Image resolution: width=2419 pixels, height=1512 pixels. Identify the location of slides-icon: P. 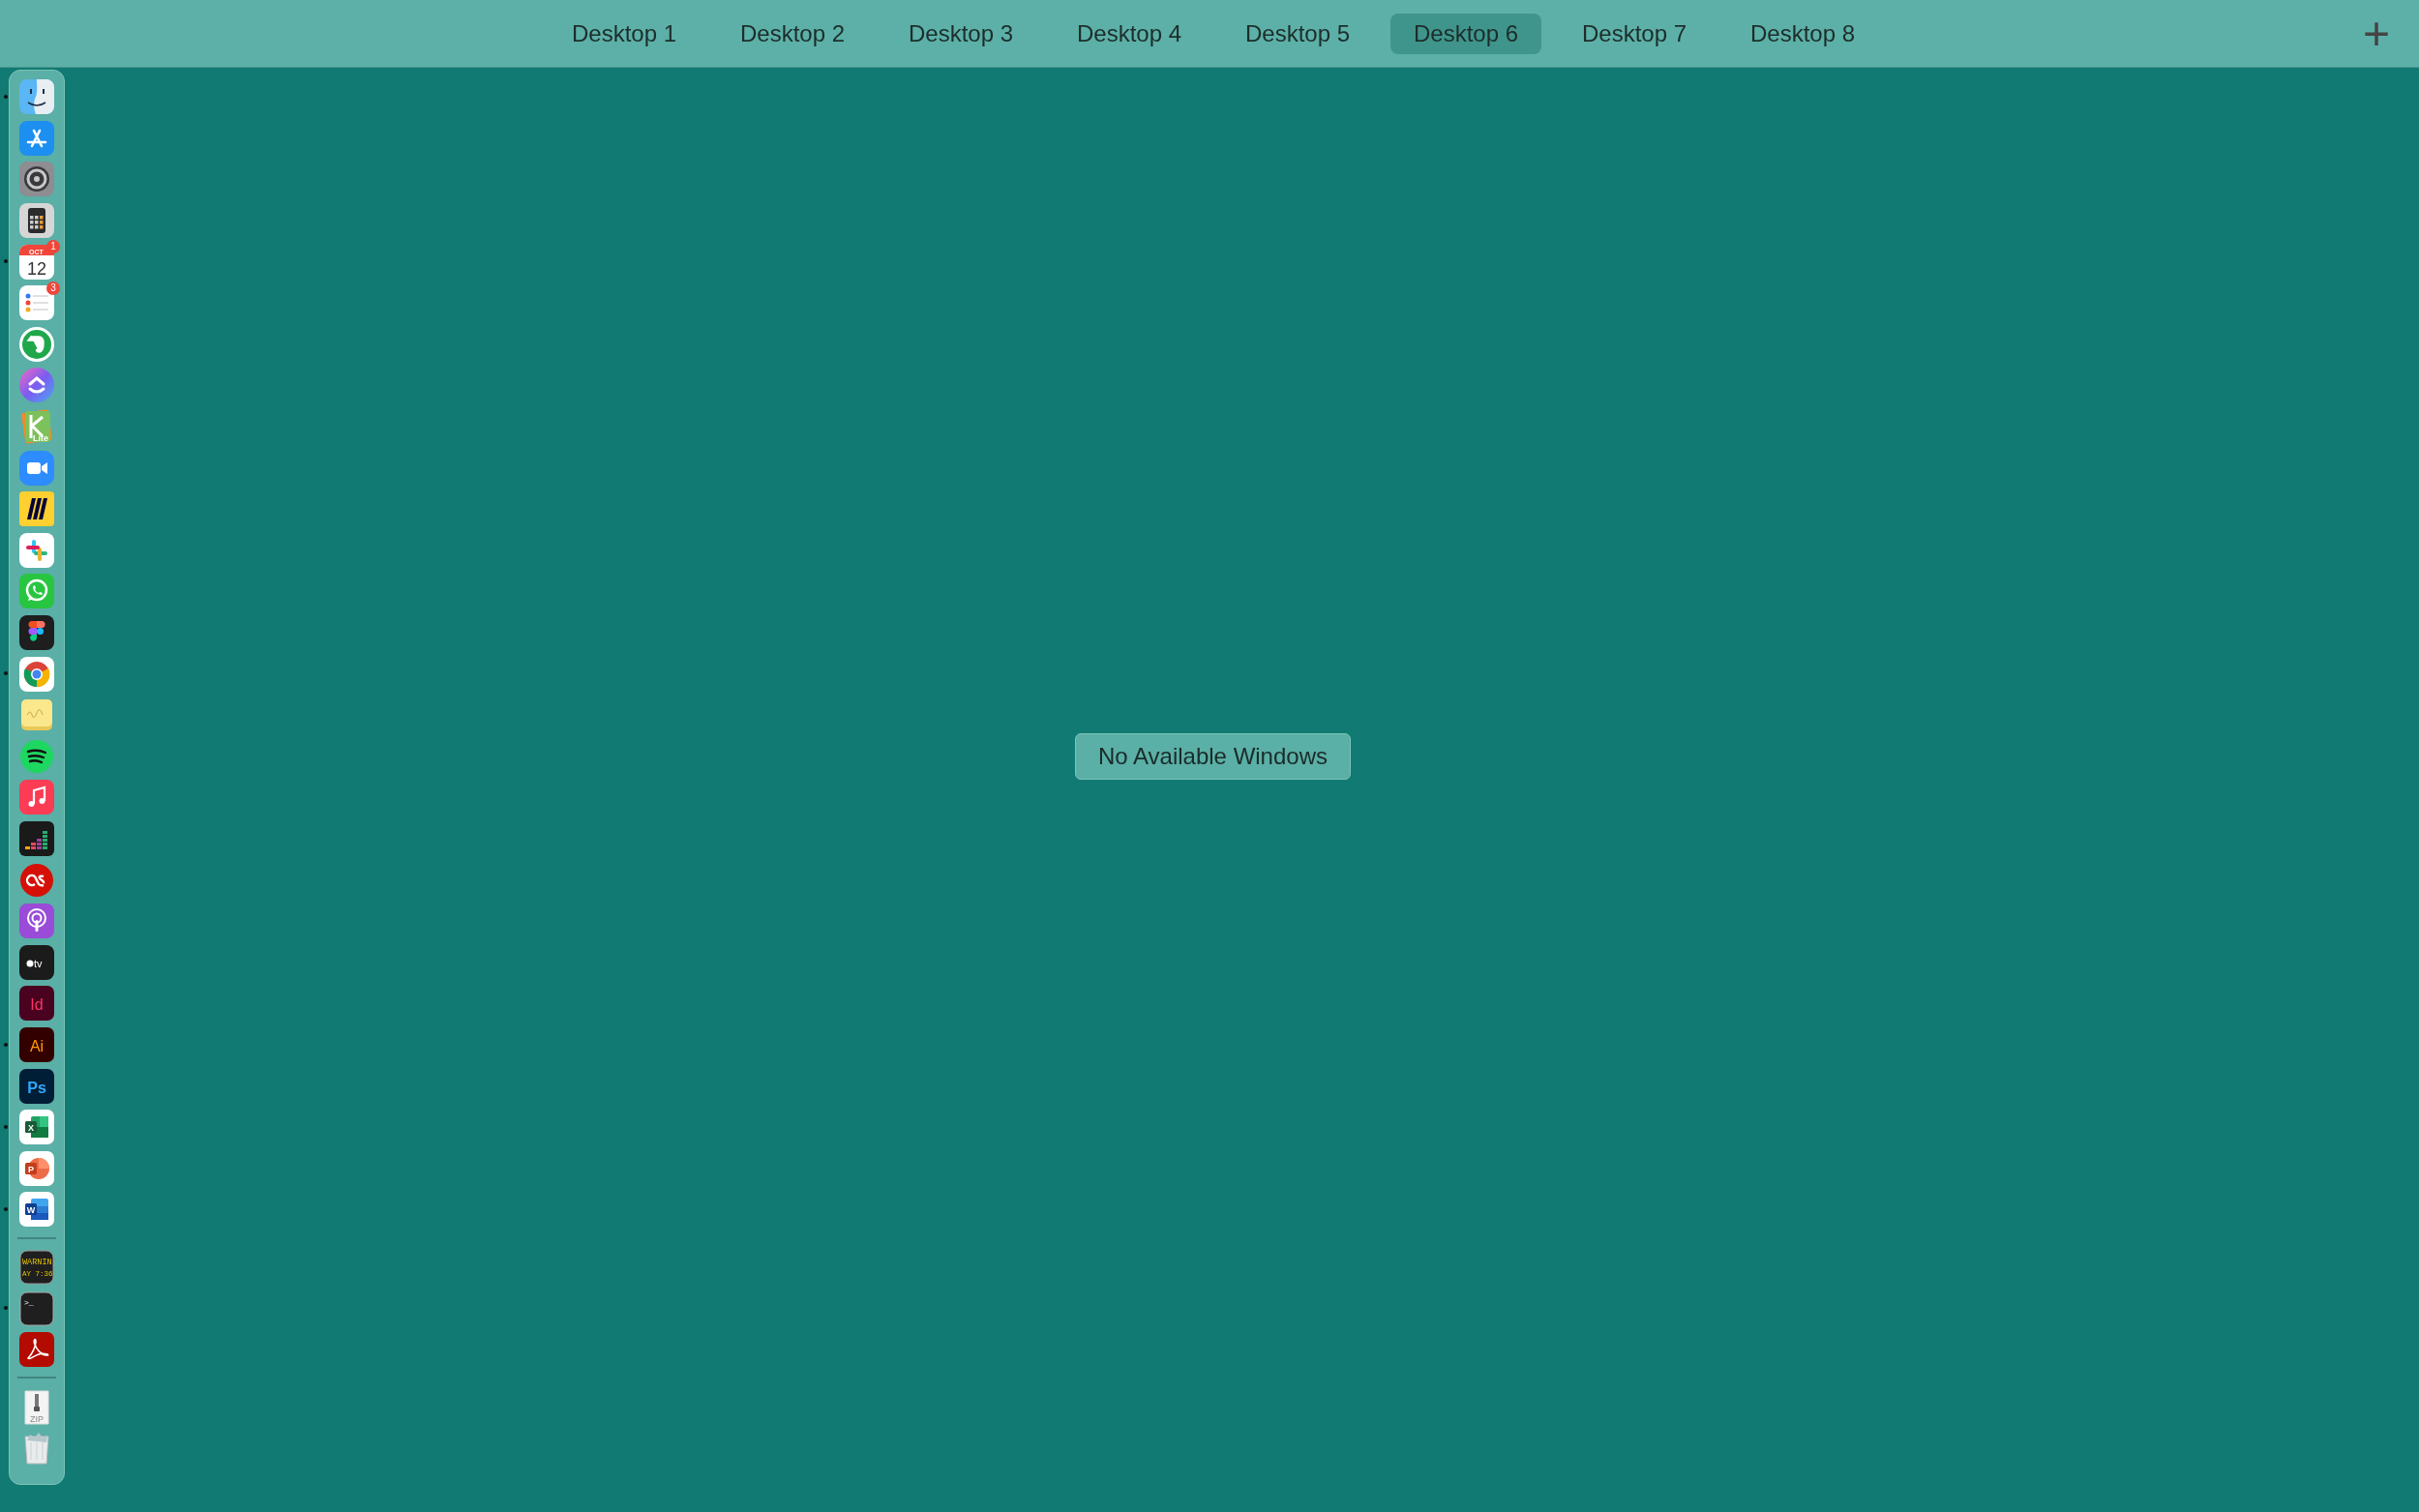
(36, 1168).